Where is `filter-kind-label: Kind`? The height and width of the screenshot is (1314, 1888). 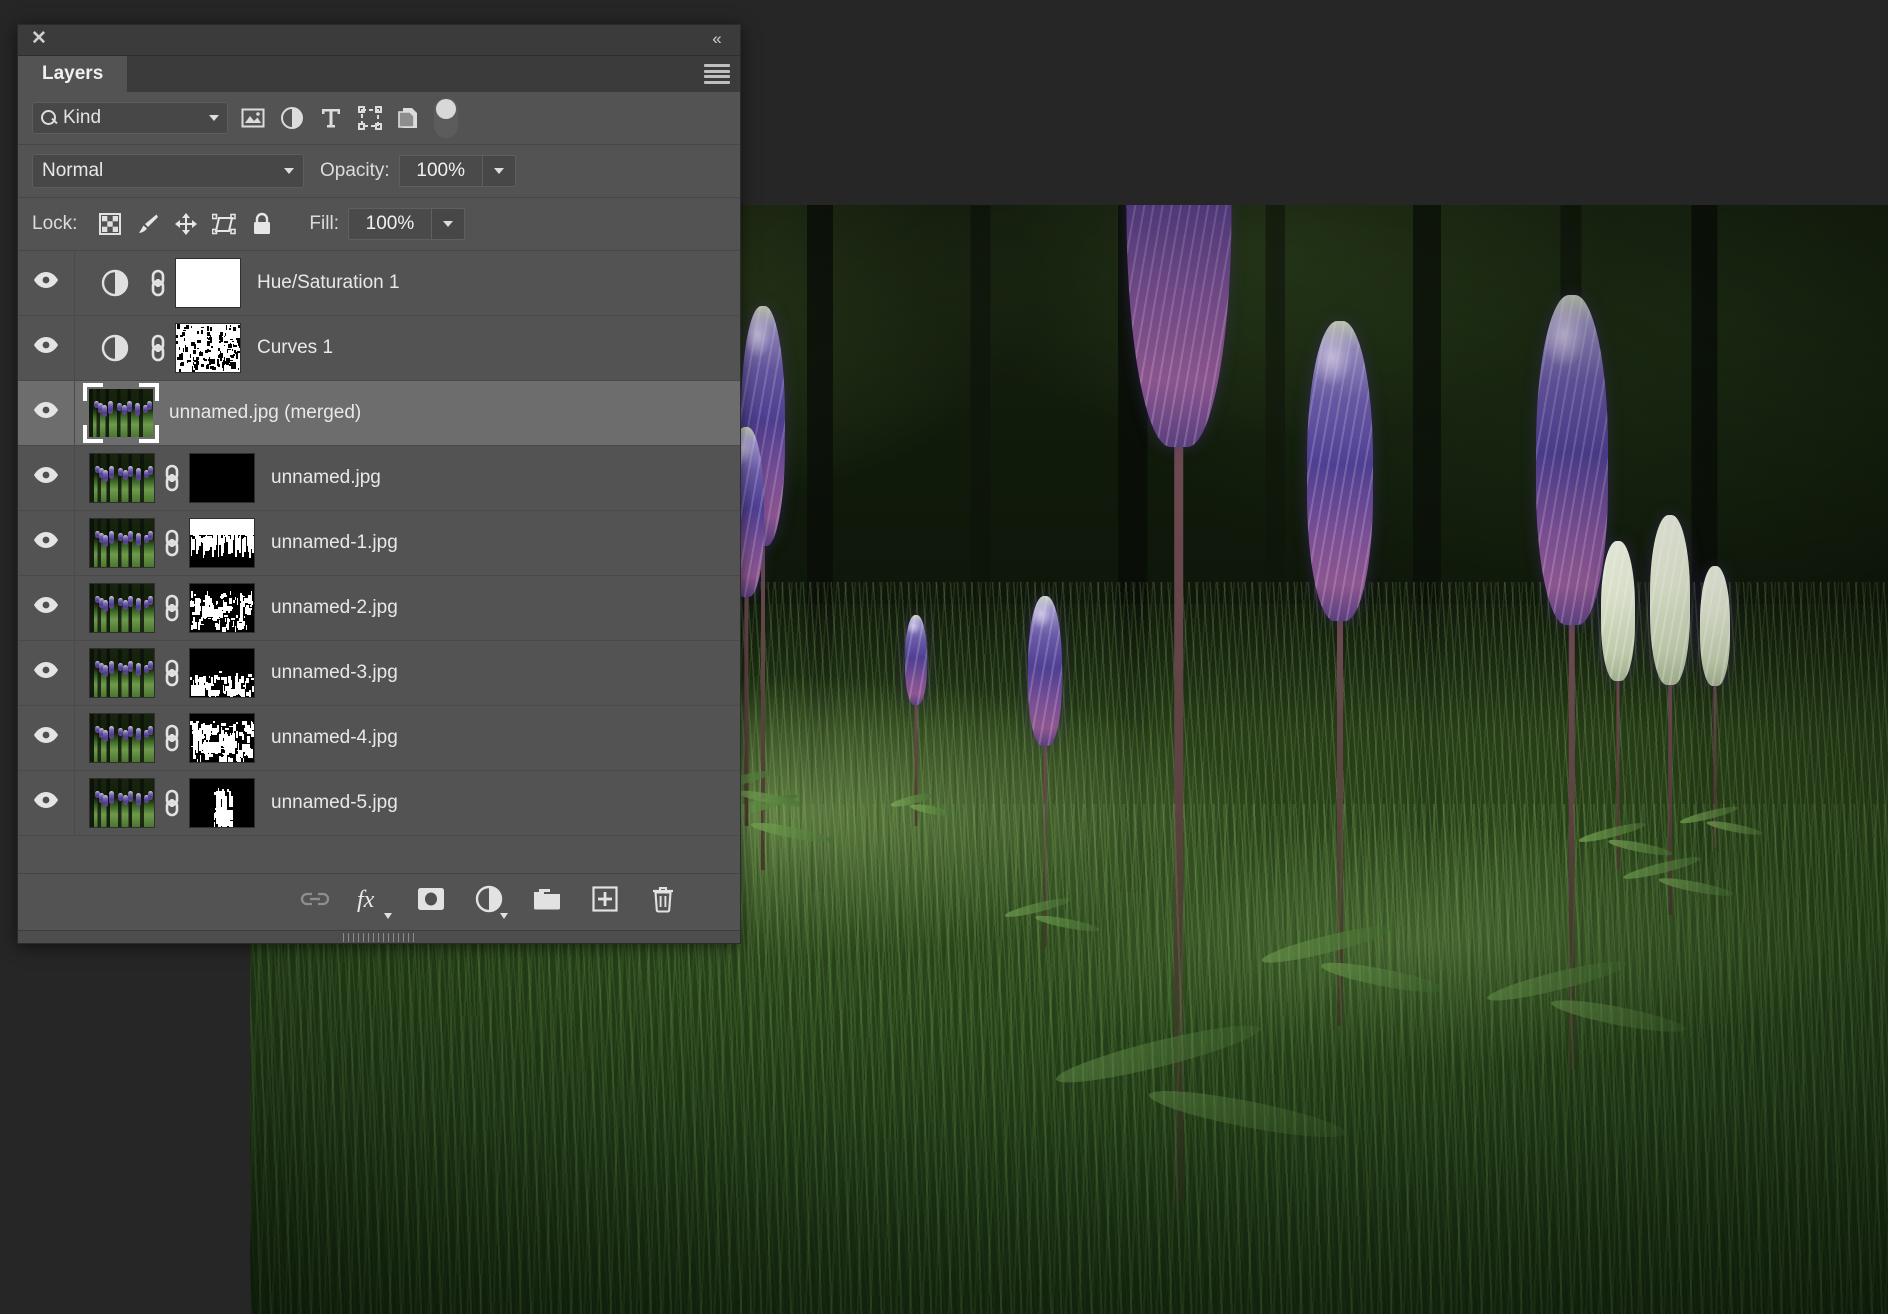 filter-kind-label: Kind is located at coordinates (82, 117).